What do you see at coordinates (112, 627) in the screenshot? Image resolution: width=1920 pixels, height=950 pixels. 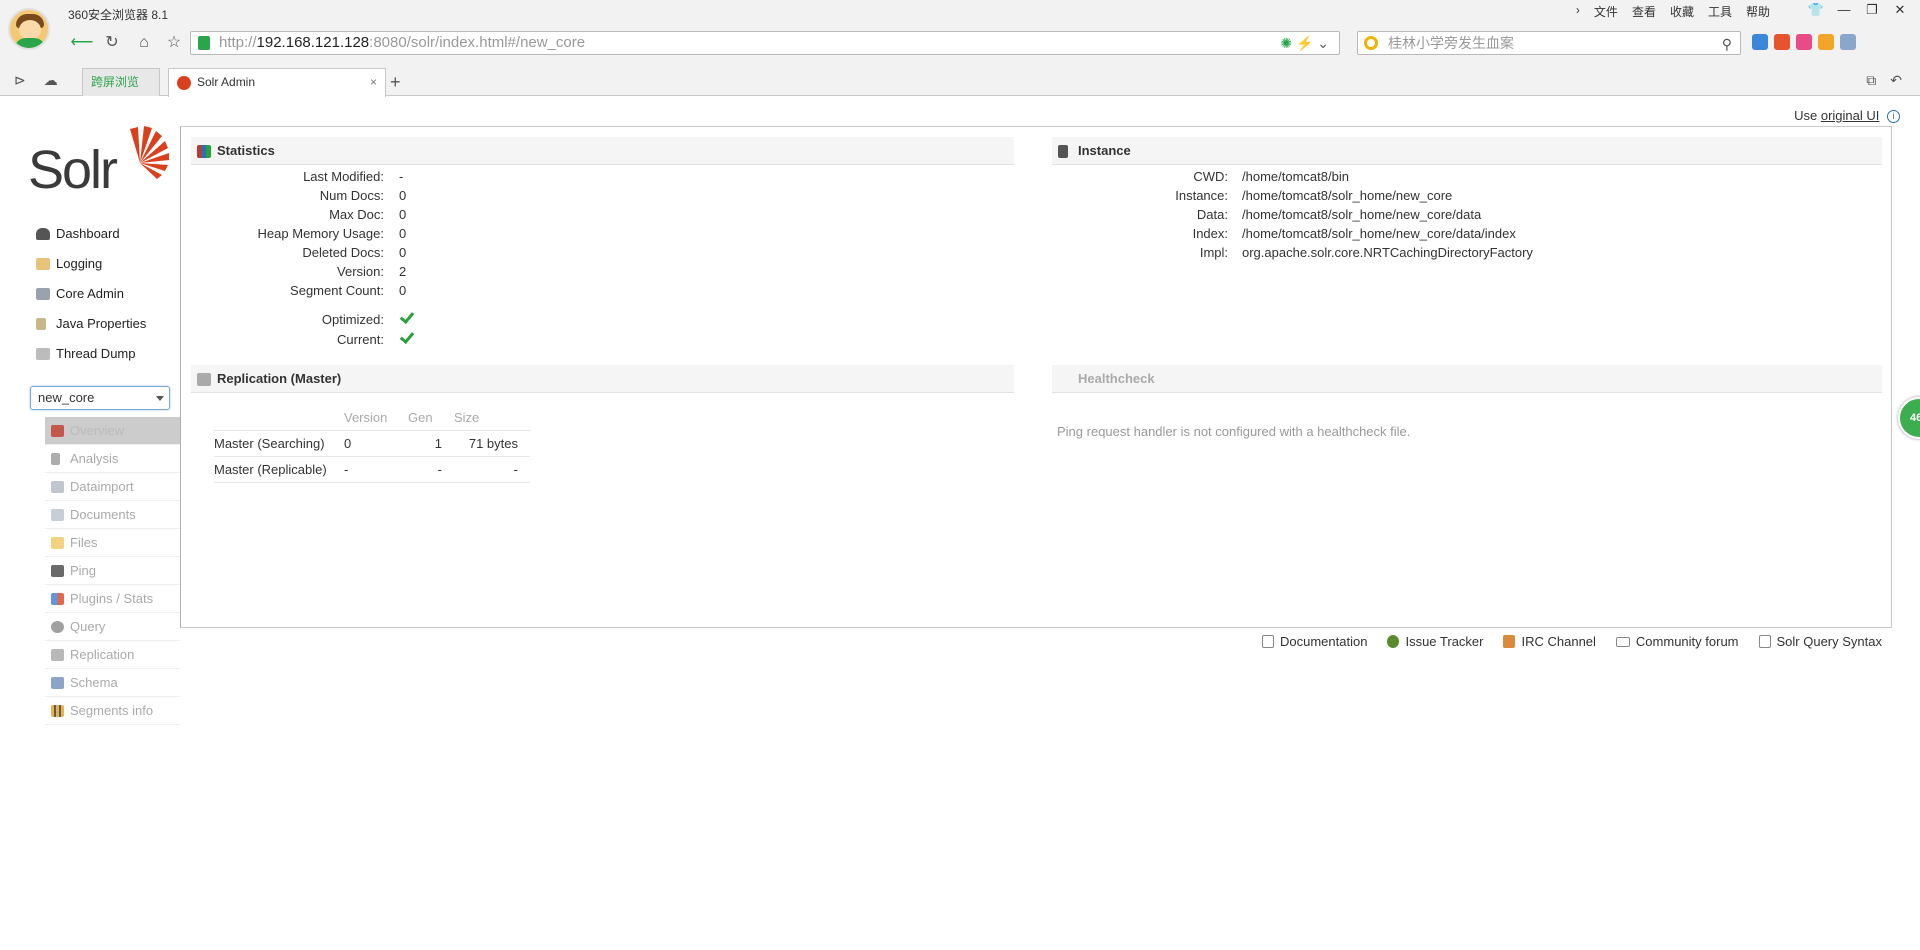 I see `core-menu-query: Query` at bounding box center [112, 627].